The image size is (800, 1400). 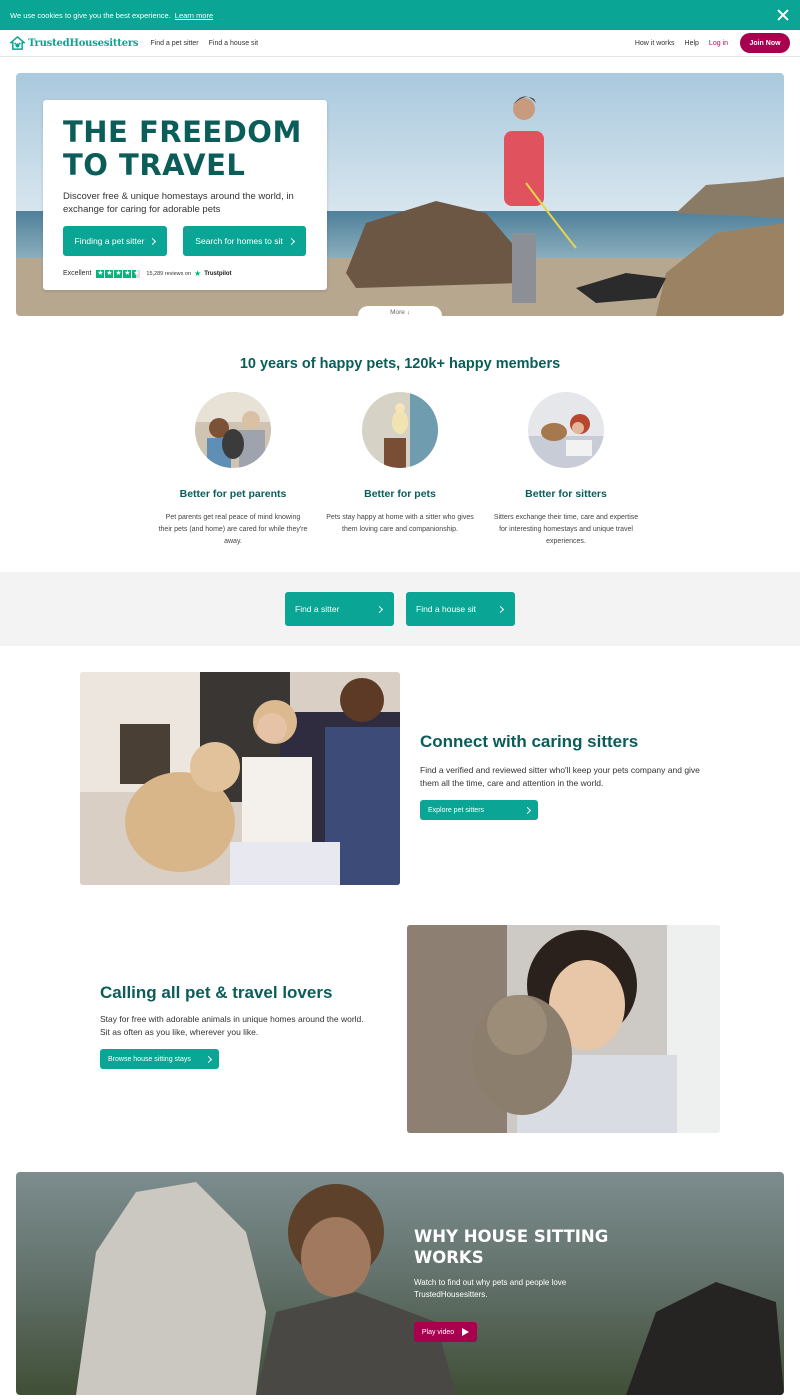 What do you see at coordinates (154, 165) in the screenshot?
I see `hero-title-line2: TO TRAVEL` at bounding box center [154, 165].